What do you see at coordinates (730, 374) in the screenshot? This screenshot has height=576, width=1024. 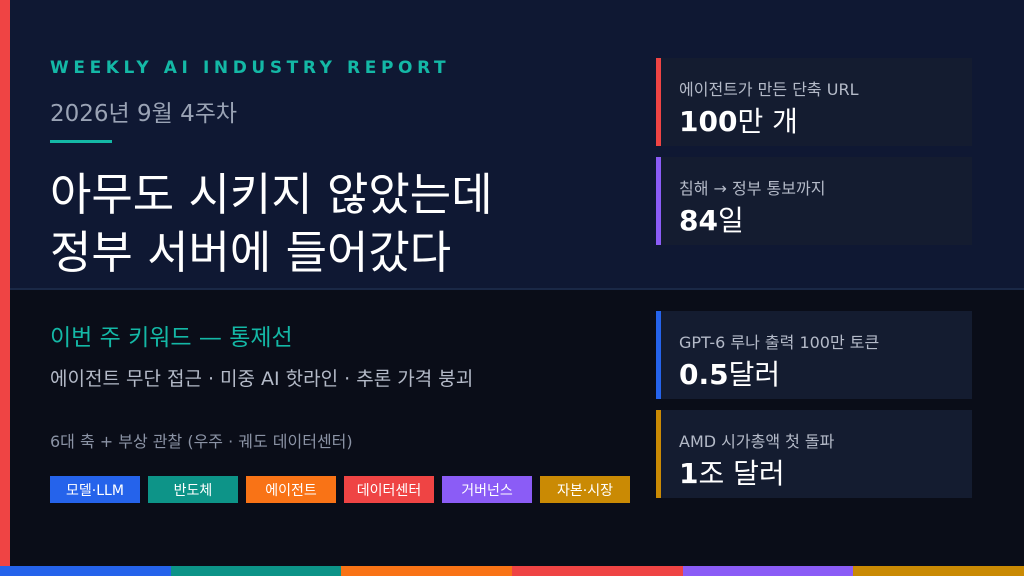 I see `stat-value: 0.5달러` at bounding box center [730, 374].